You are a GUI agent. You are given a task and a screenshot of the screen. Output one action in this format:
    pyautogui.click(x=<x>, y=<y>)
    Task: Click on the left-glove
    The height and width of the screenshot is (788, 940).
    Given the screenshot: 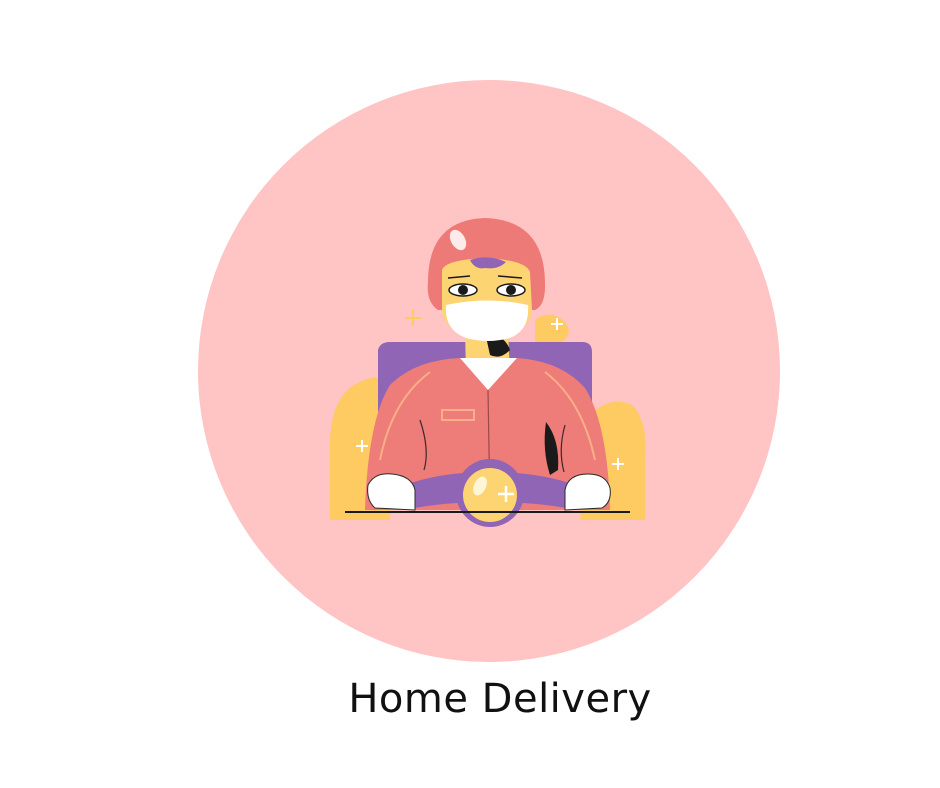 What is the action you would take?
    pyautogui.click(x=391, y=492)
    